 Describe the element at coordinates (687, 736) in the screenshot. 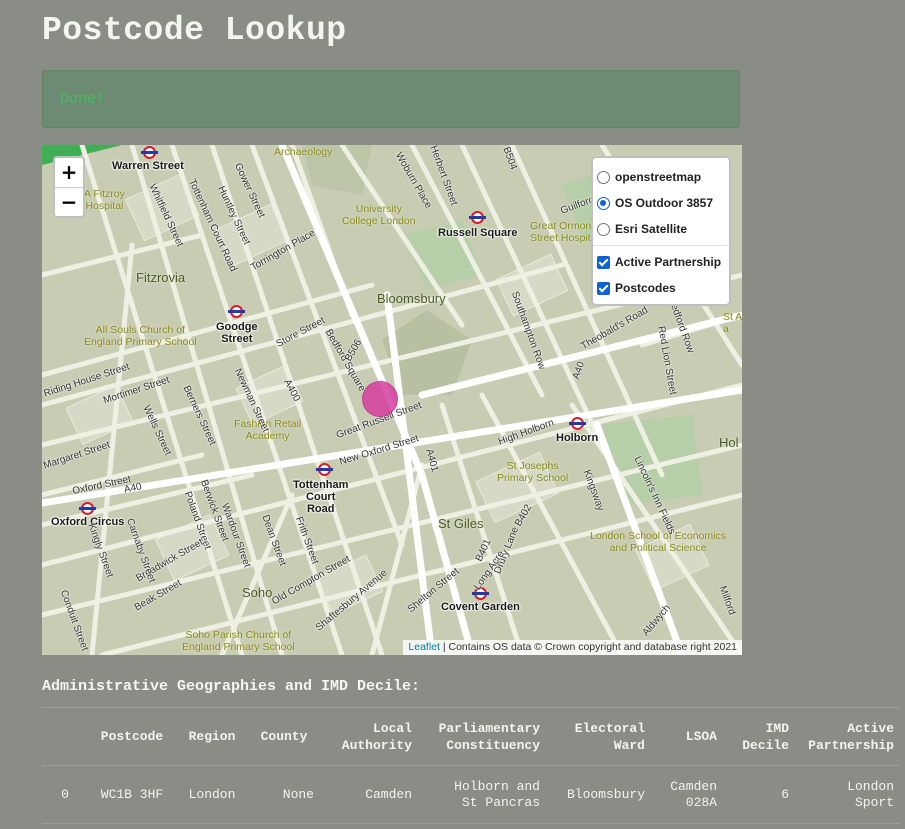

I see `column-header-lsoa: LSOA` at that location.